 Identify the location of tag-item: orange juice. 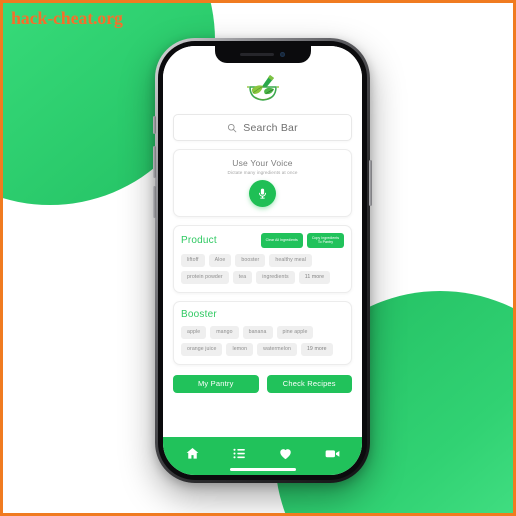
(202, 349).